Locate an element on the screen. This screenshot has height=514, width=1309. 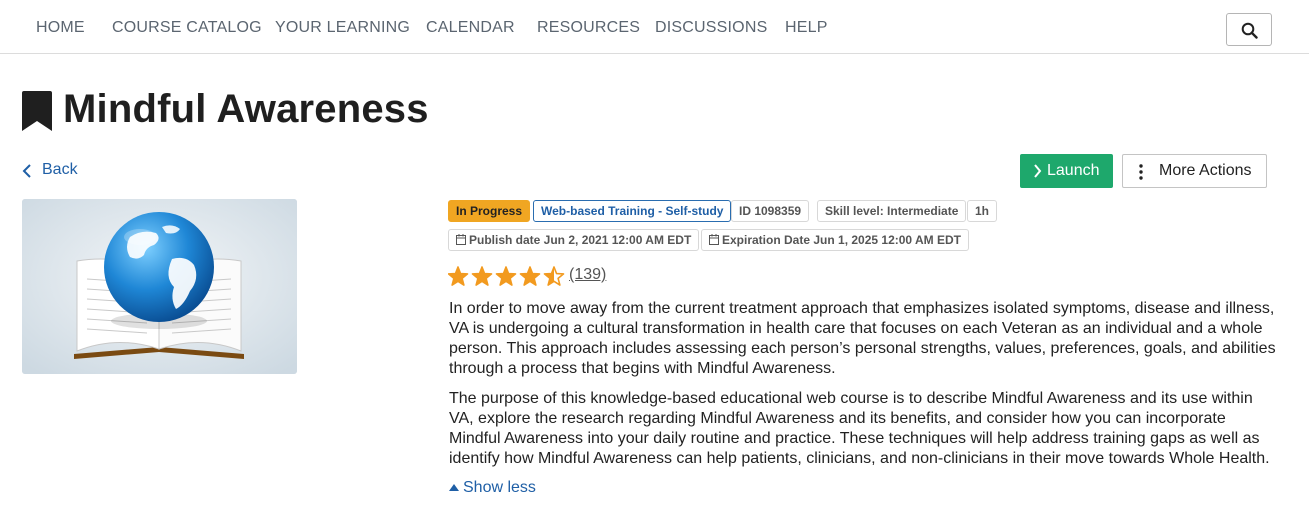
star-rating is located at coordinates (506, 276).